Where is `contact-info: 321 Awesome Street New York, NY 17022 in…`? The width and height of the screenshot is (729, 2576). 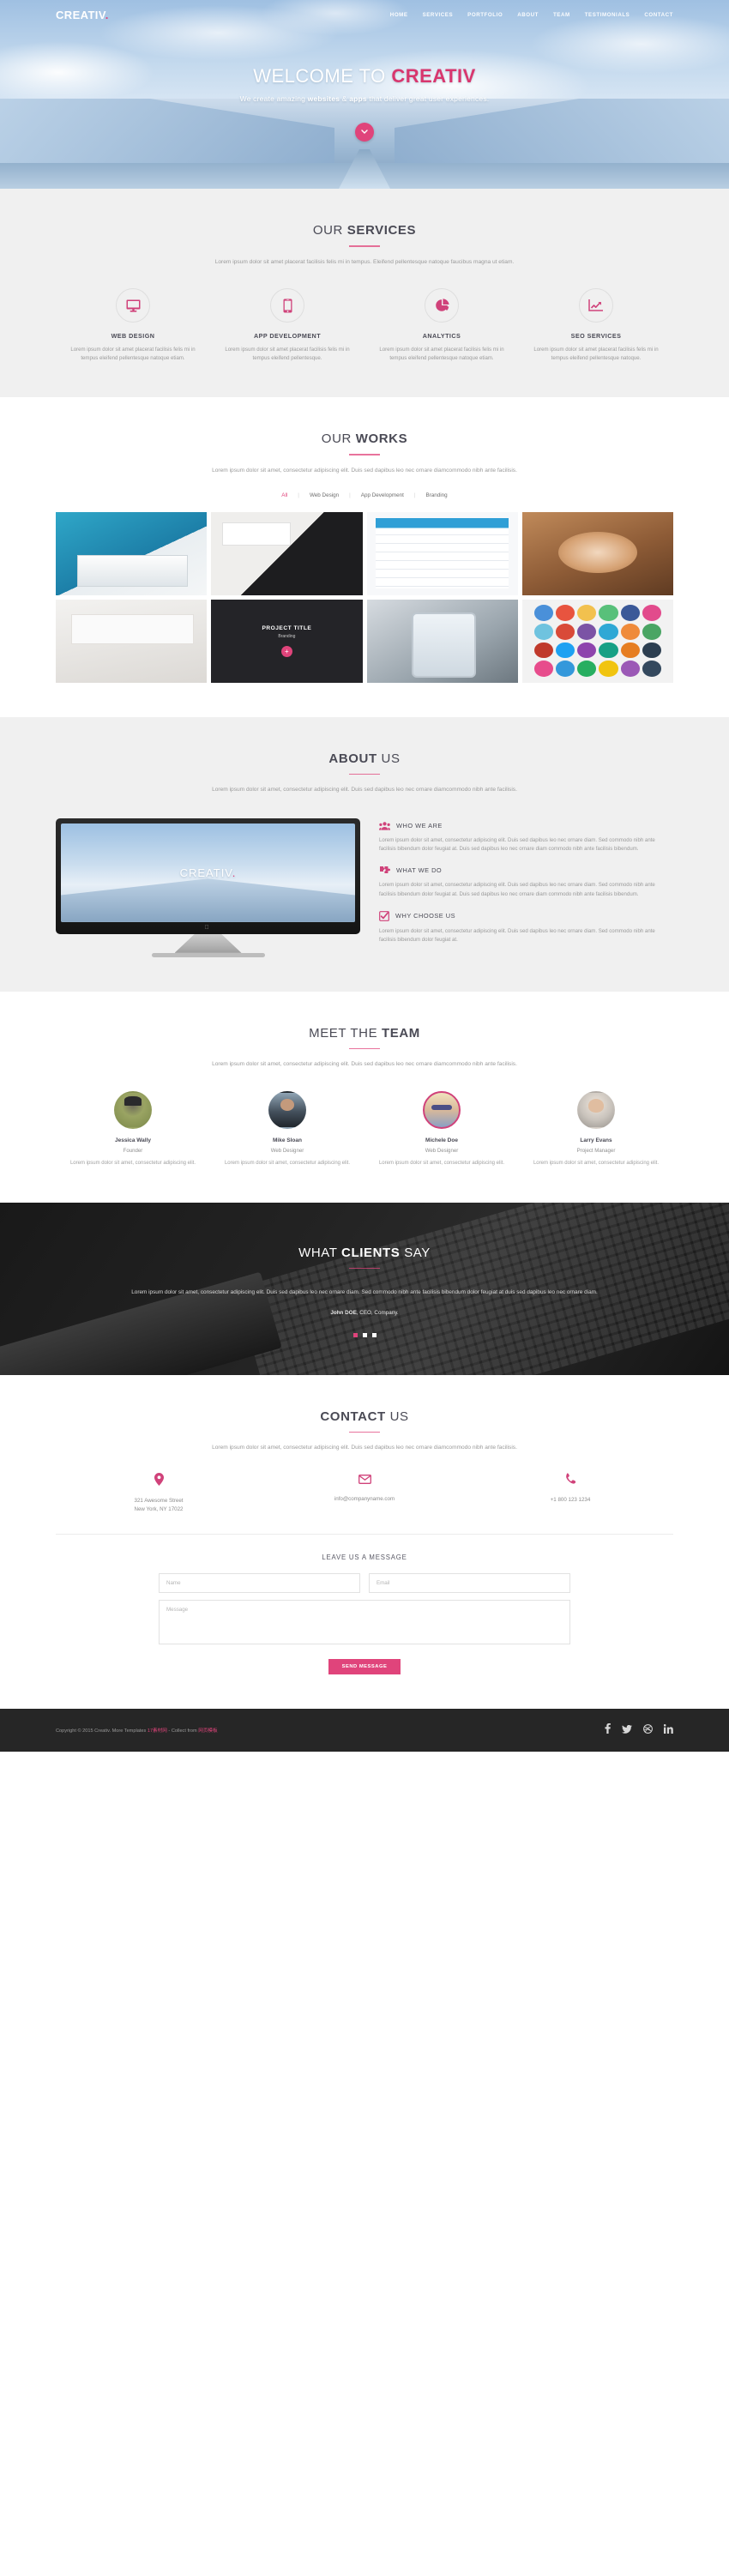
contact-info: 321 Awesome Street New York, NY 17022 in… is located at coordinates (365, 1503).